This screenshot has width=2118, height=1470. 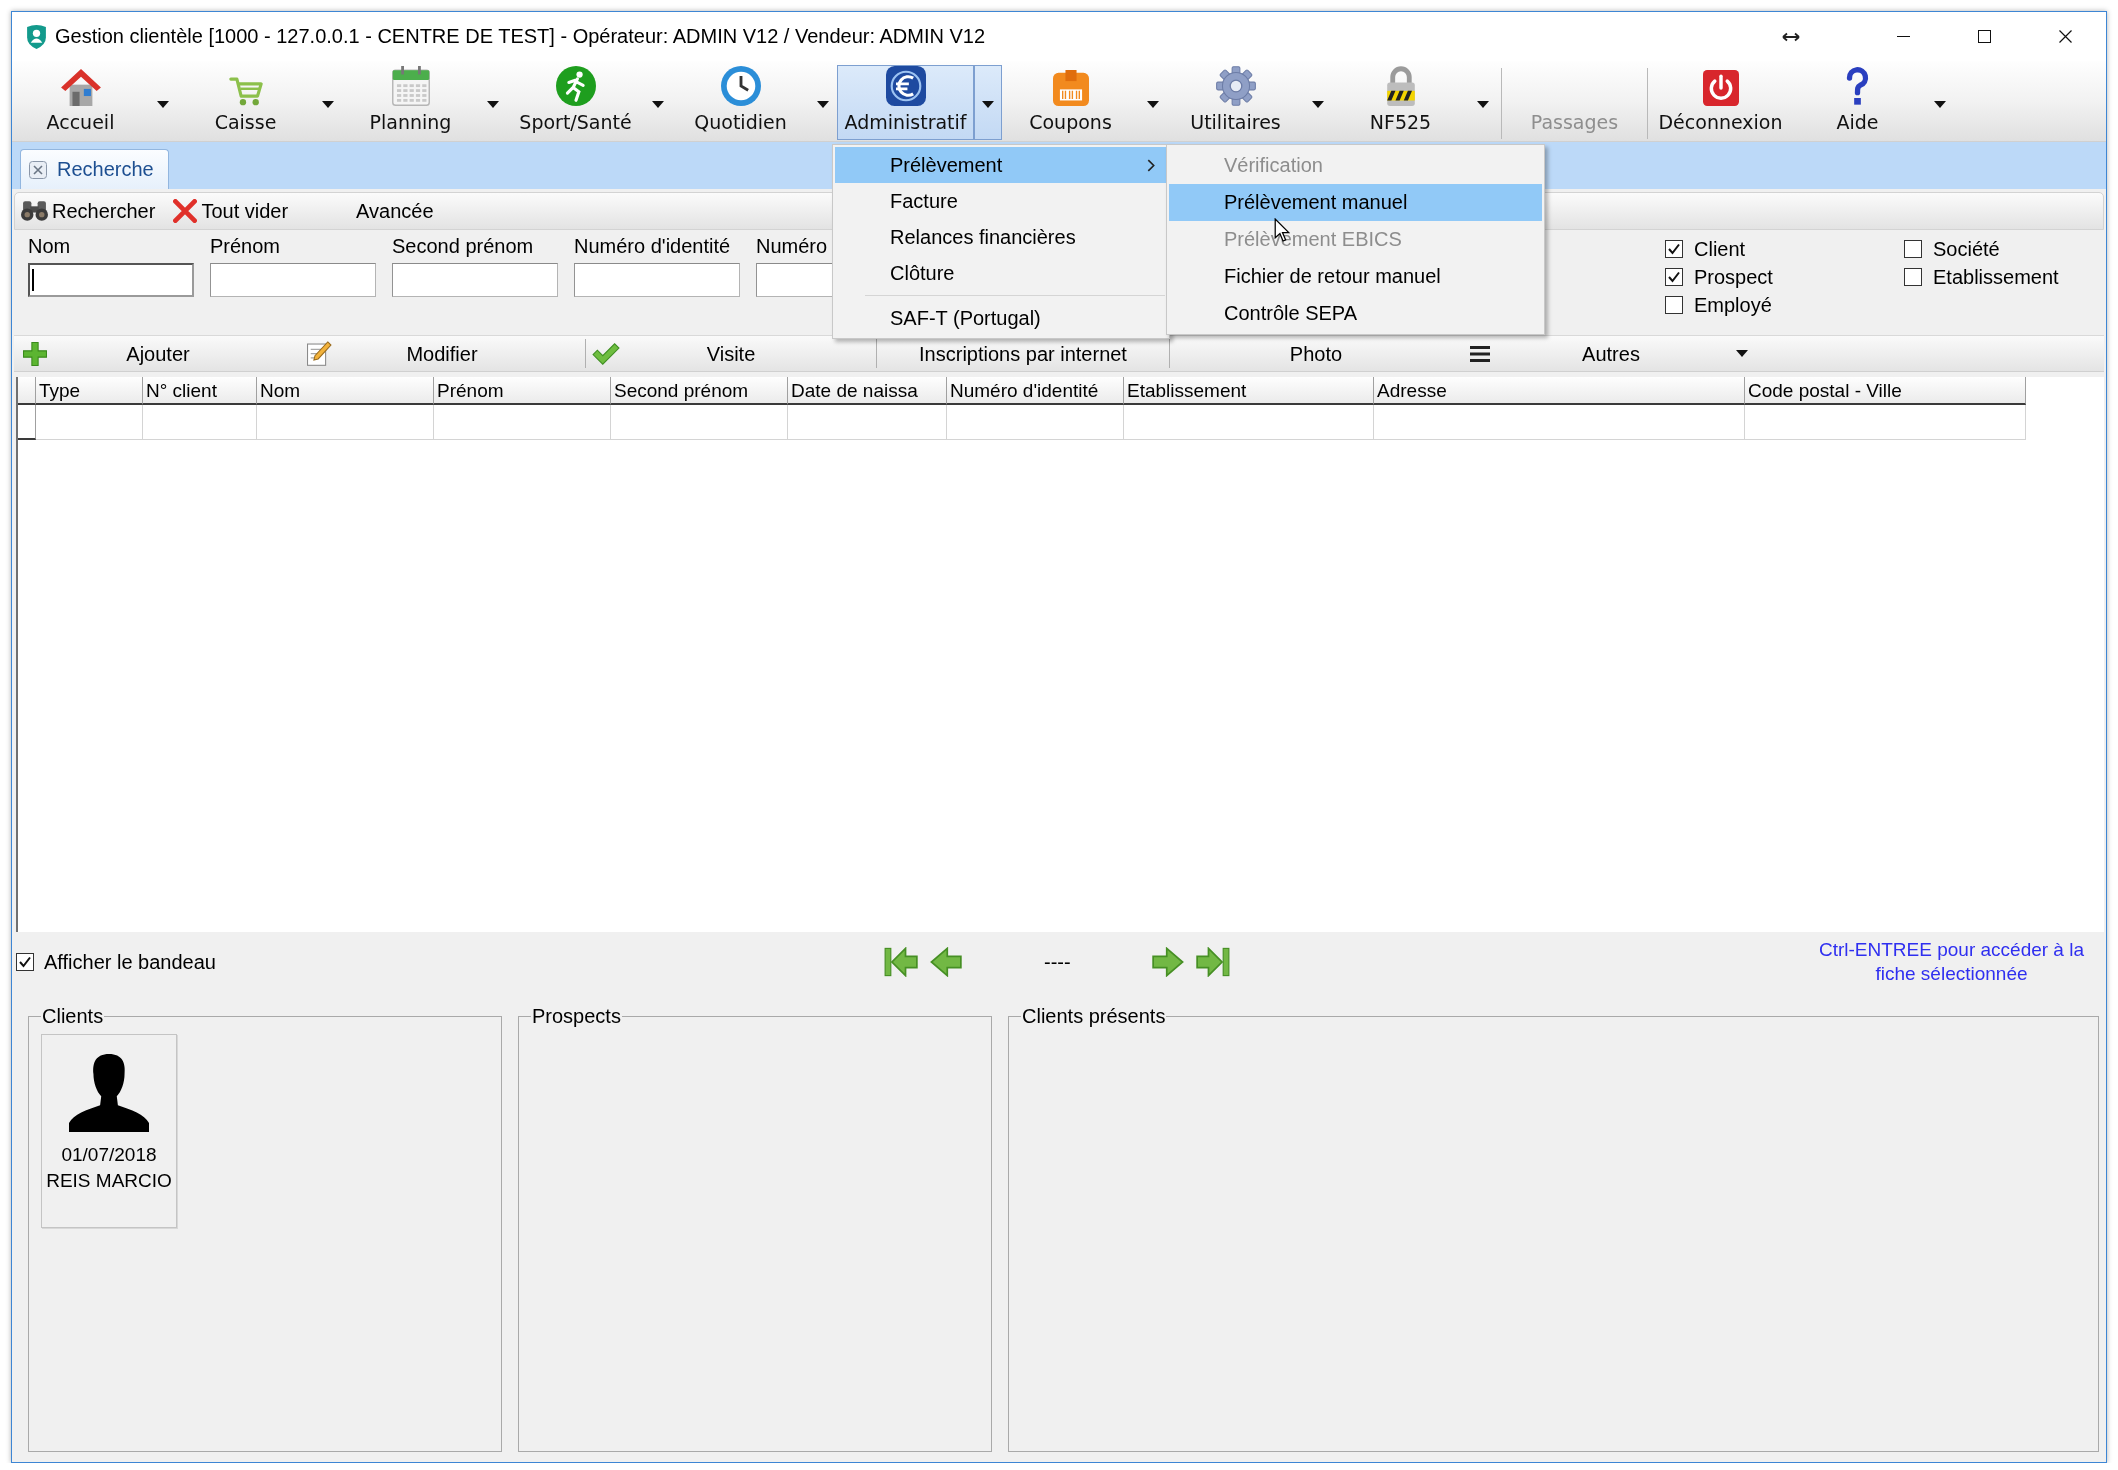 What do you see at coordinates (792, 246) in the screenshot?
I see `field-label: Numéro` at bounding box center [792, 246].